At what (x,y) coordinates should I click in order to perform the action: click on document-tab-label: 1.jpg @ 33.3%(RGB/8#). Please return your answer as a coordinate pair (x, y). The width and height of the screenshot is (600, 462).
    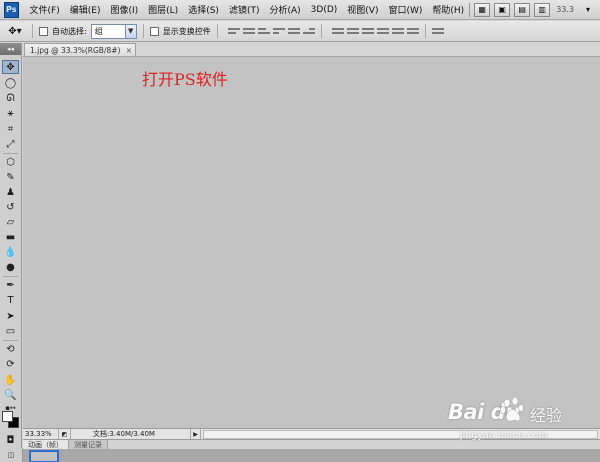
    Looking at the image, I should click on (75, 50).